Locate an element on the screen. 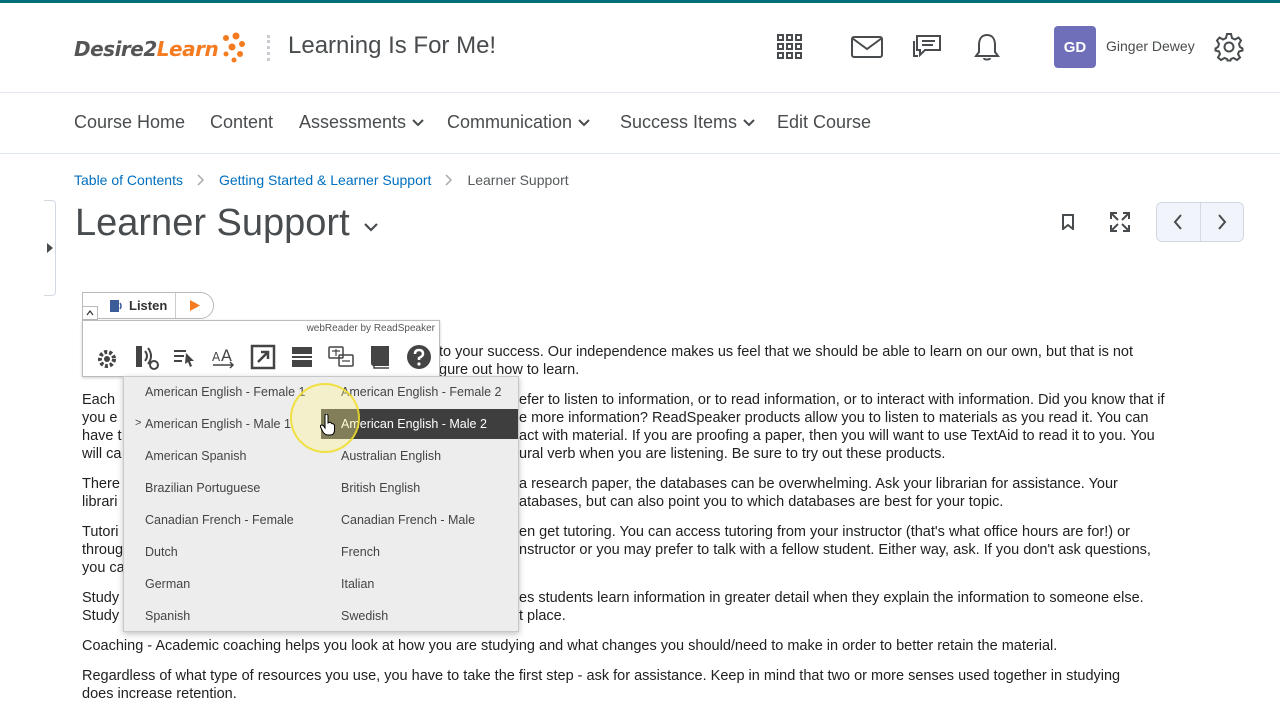 Image resolution: width=1280 pixels, height=720 pixels. text-settings-icon: AA is located at coordinates (223, 357).